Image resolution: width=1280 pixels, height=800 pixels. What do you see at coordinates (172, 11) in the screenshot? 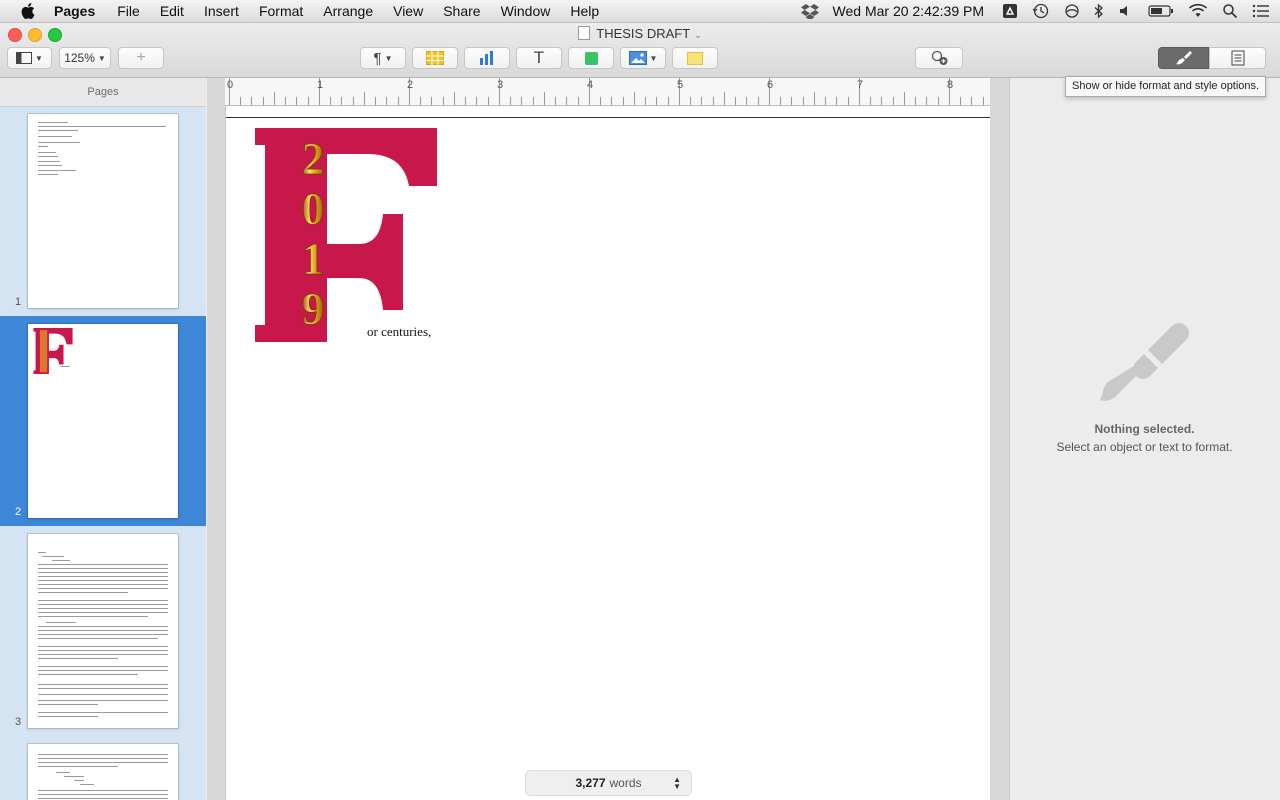
I see `menu-edit: Edit` at bounding box center [172, 11].